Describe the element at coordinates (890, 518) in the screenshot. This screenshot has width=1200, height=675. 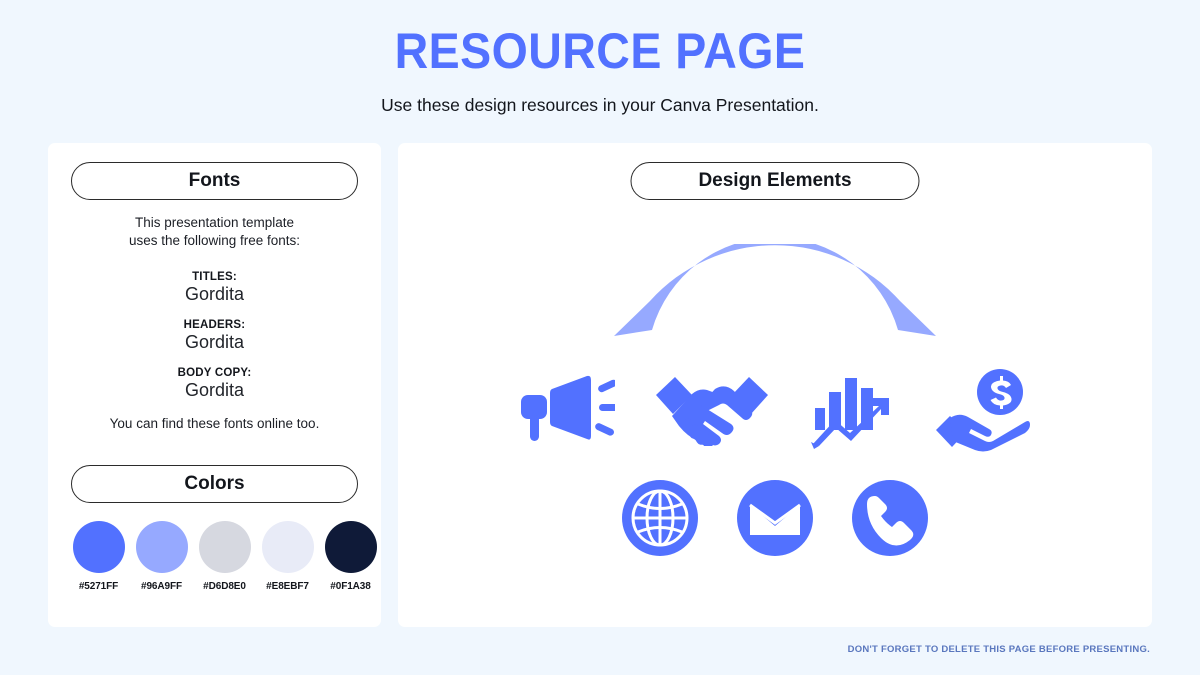
I see `phone-icon` at that location.